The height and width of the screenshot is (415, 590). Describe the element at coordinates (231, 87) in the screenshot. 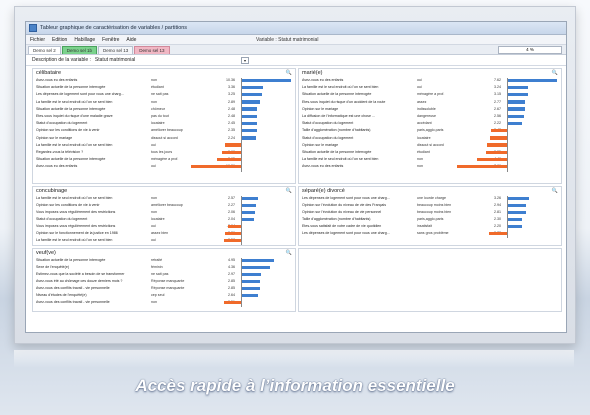

I see `row-value: 3.36` at that location.